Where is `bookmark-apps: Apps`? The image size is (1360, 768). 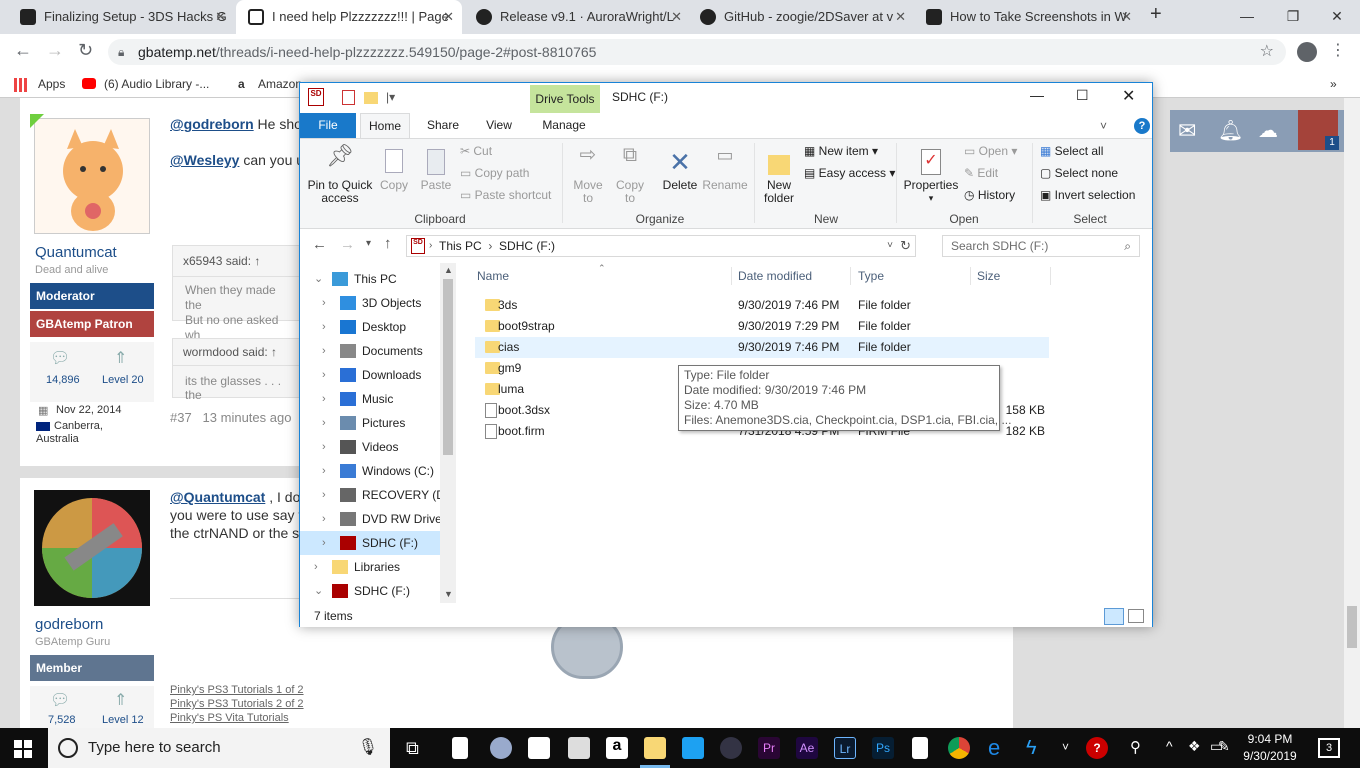 bookmark-apps: Apps is located at coordinates (51, 84).